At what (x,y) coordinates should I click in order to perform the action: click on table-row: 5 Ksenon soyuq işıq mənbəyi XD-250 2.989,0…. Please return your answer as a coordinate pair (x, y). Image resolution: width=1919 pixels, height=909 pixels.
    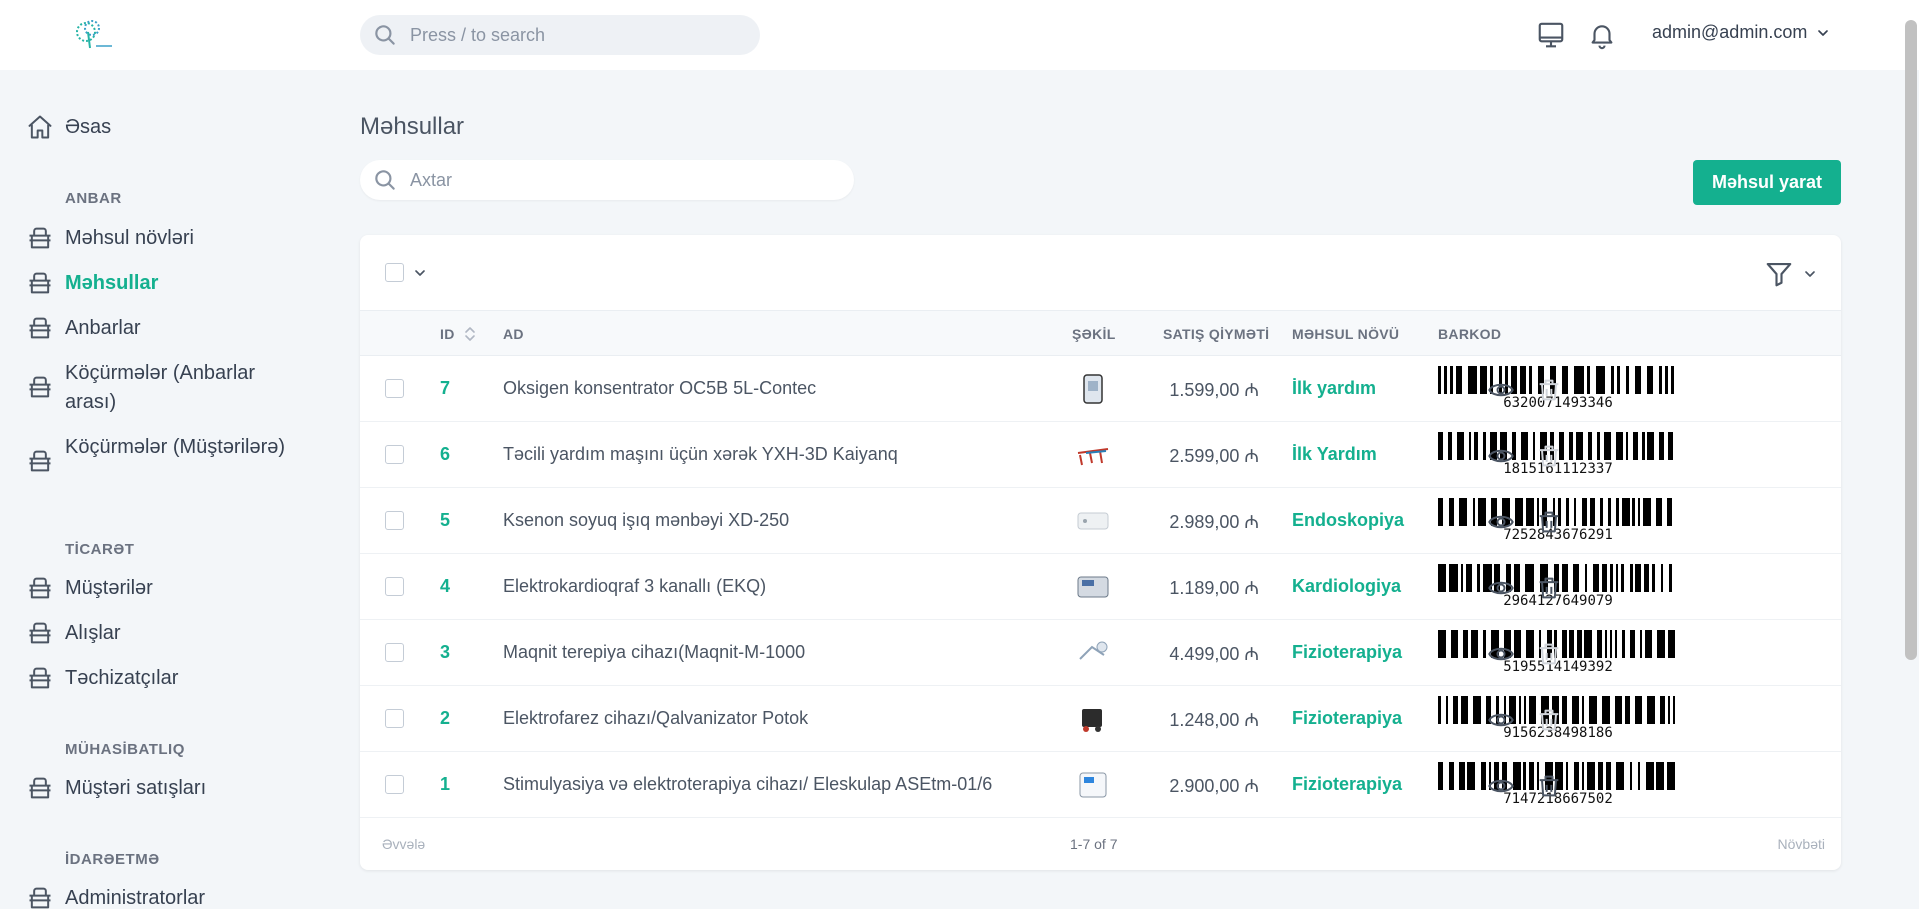
    Looking at the image, I should click on (1100, 521).